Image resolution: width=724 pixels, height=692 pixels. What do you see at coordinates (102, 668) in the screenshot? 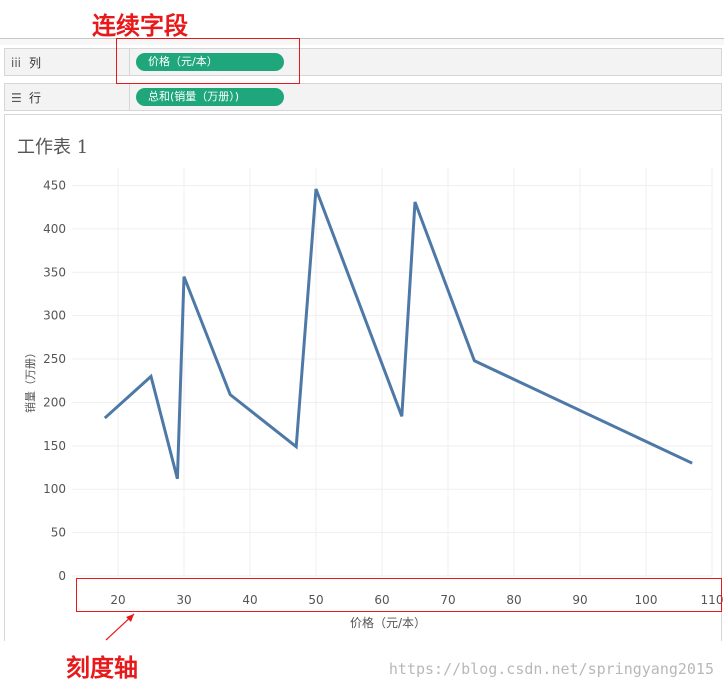
I see `annotation-scale-axis: 刻度轴` at bounding box center [102, 668].